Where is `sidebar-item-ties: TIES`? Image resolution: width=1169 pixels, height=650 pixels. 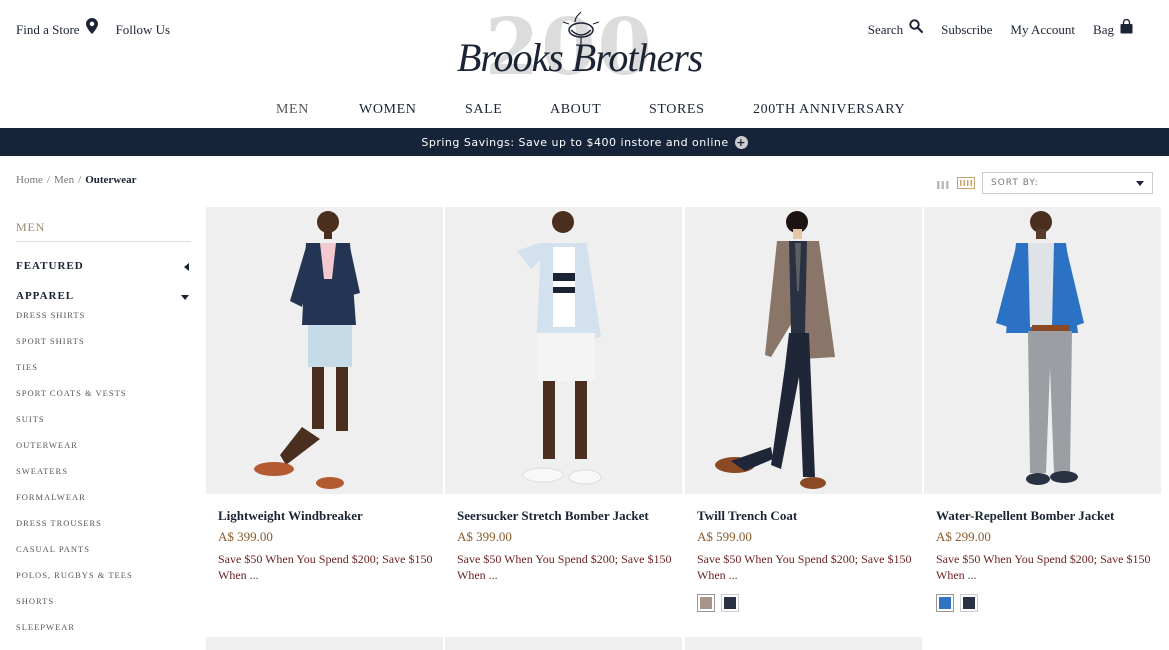 sidebar-item-ties: TIES is located at coordinates (103, 373).